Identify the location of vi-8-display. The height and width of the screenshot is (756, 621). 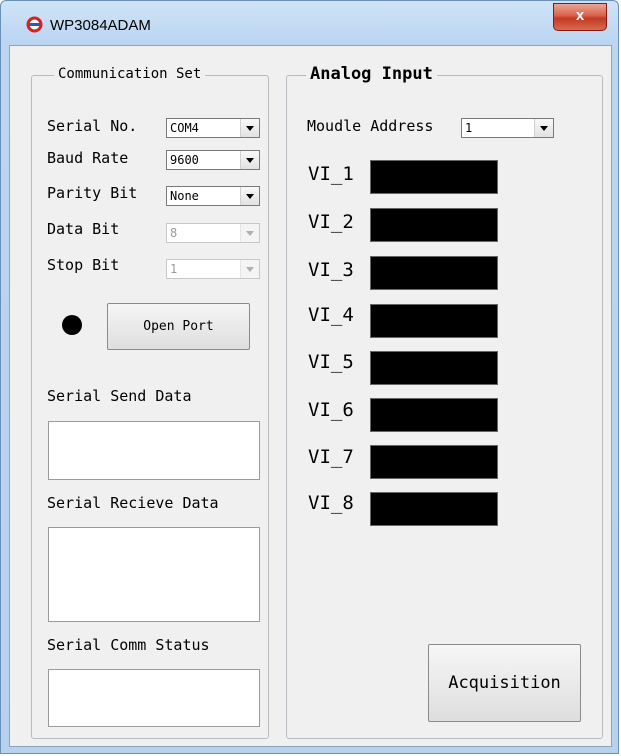
(434, 509).